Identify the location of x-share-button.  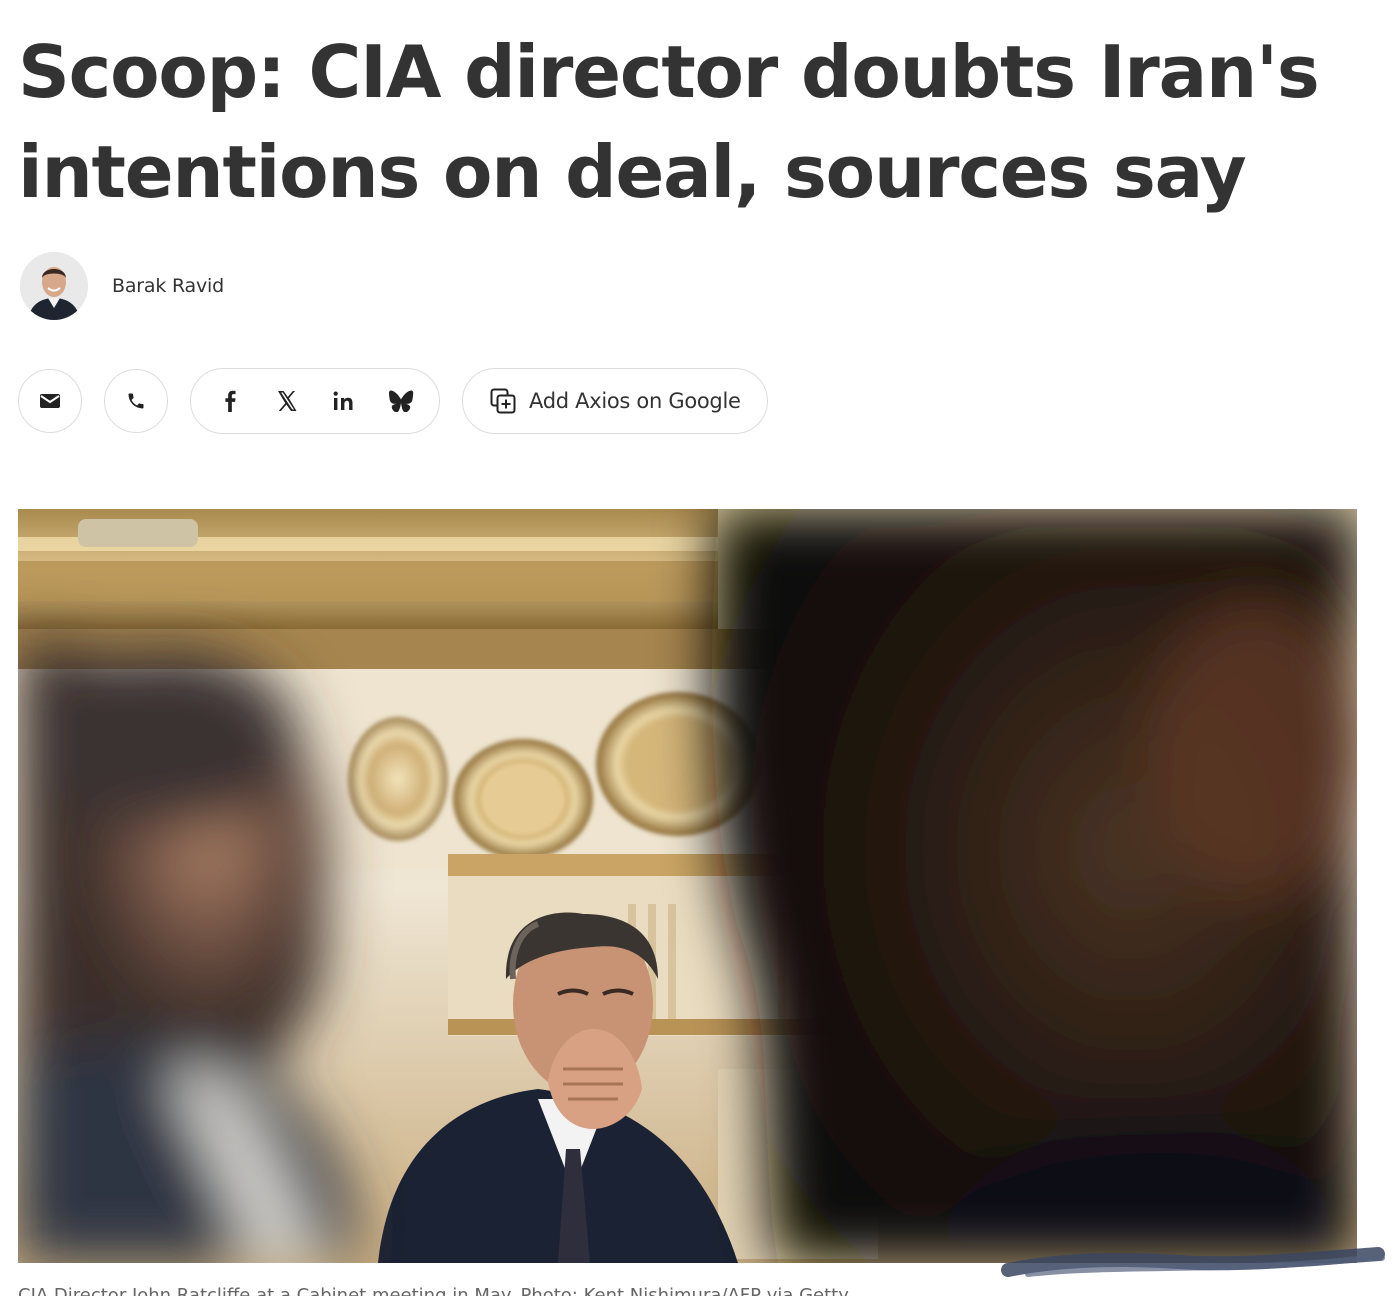
(287, 401).